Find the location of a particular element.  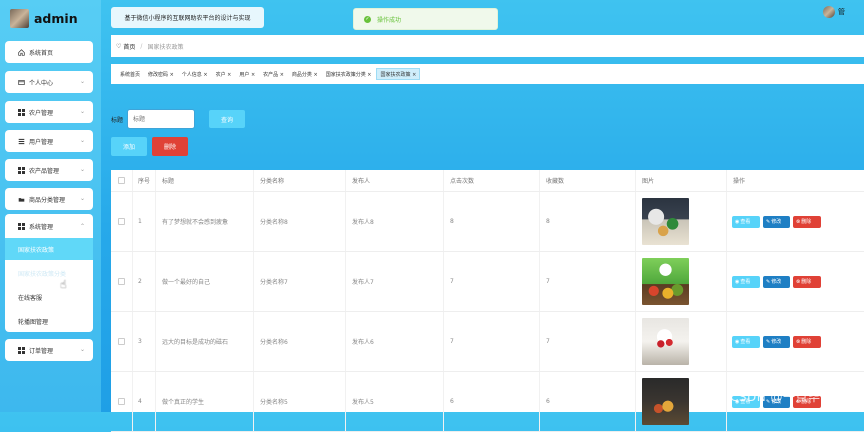

search-bar: 标题 查询 is located at coordinates (178, 119).